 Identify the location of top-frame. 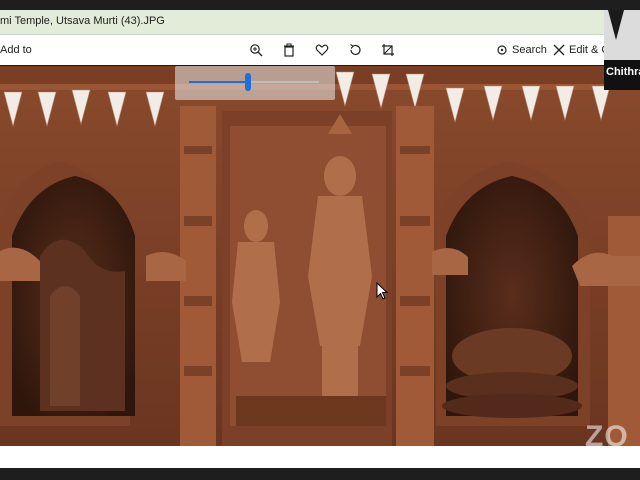
(320, 5).